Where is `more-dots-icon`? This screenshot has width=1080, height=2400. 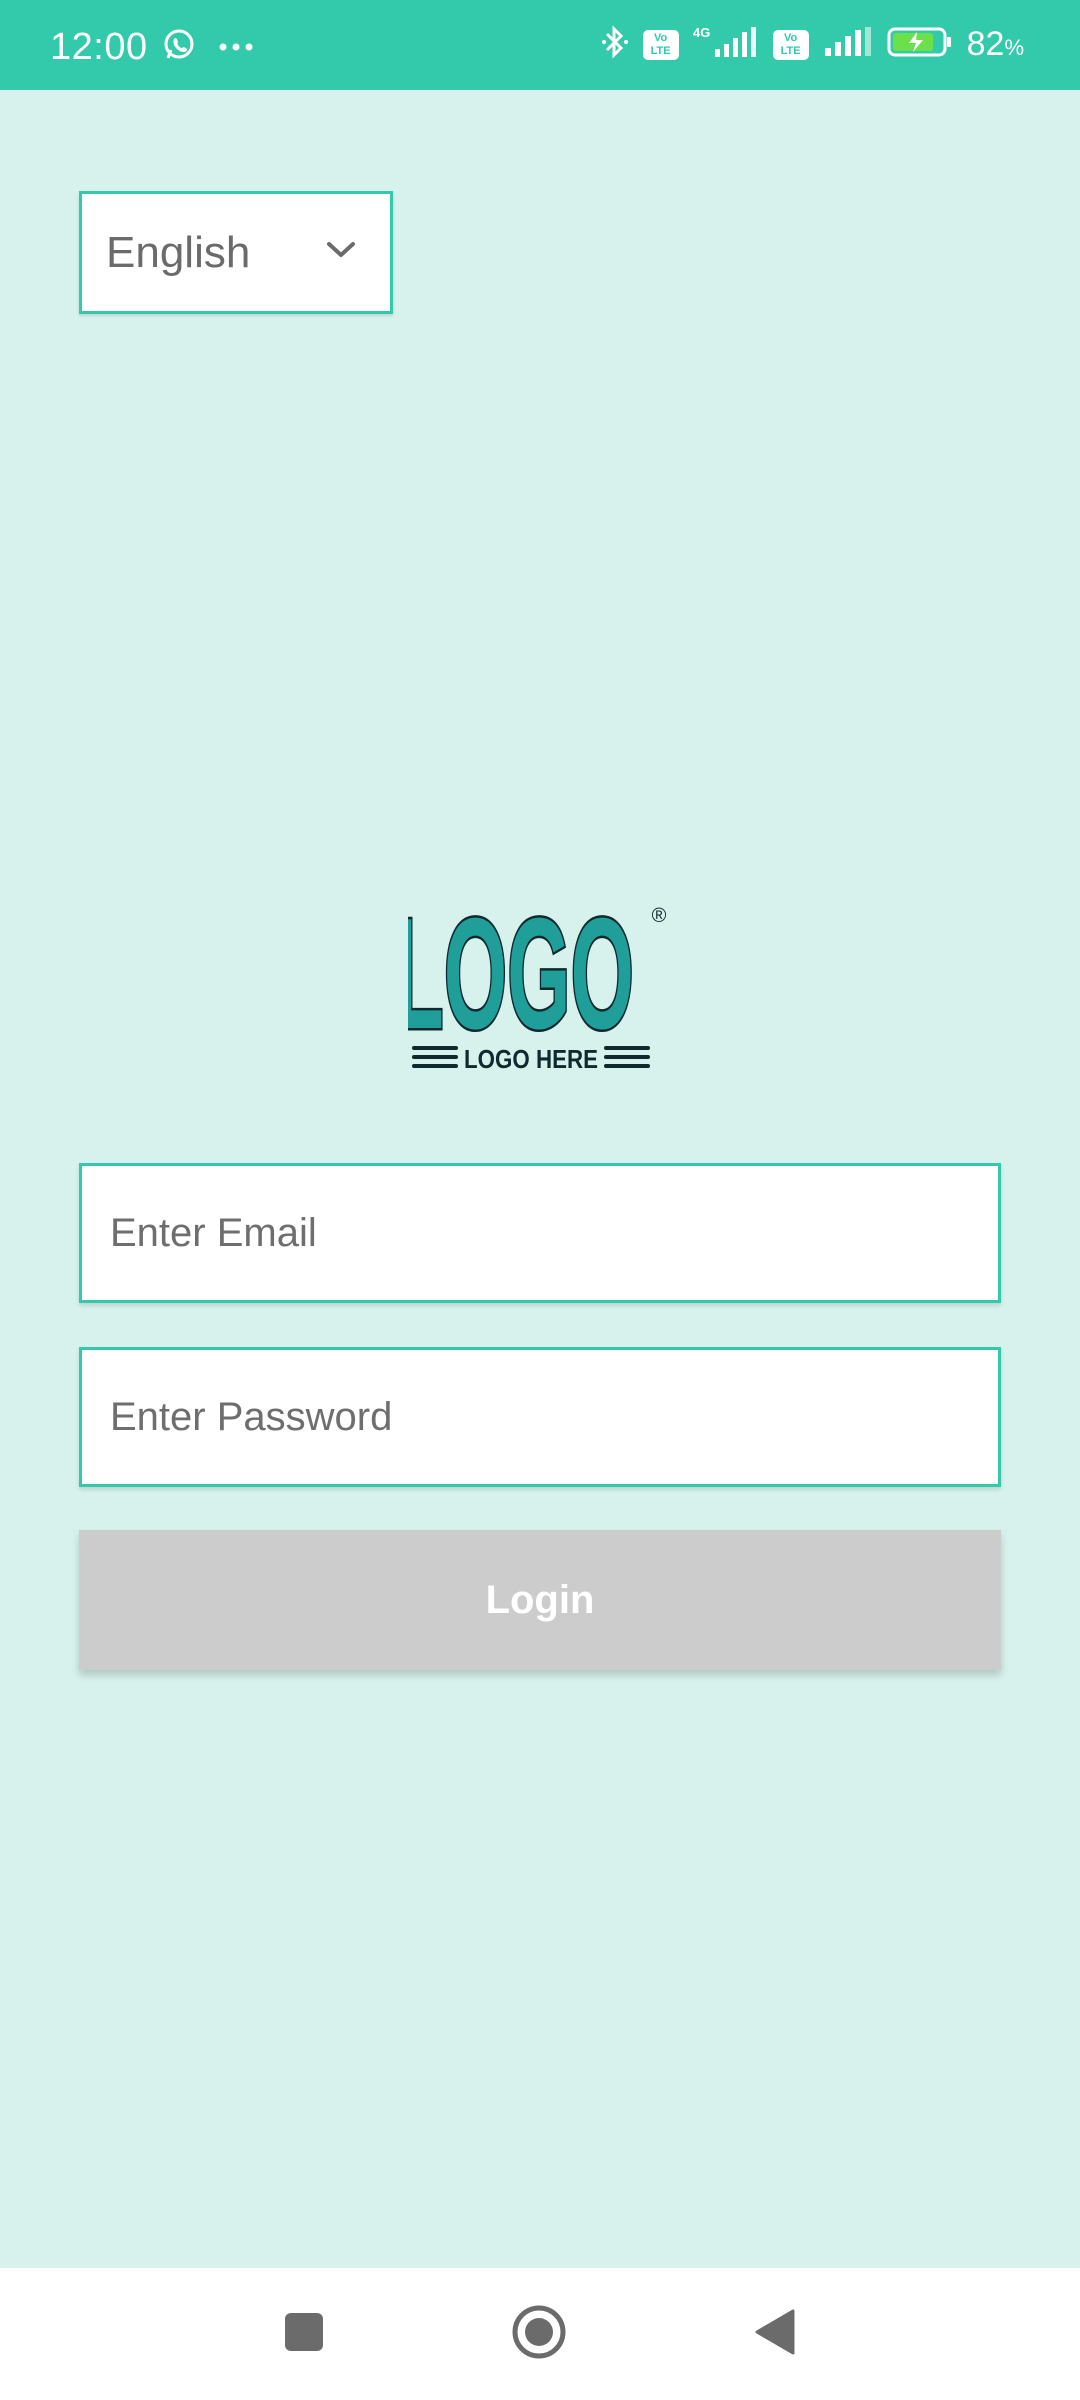 more-dots-icon is located at coordinates (236, 48).